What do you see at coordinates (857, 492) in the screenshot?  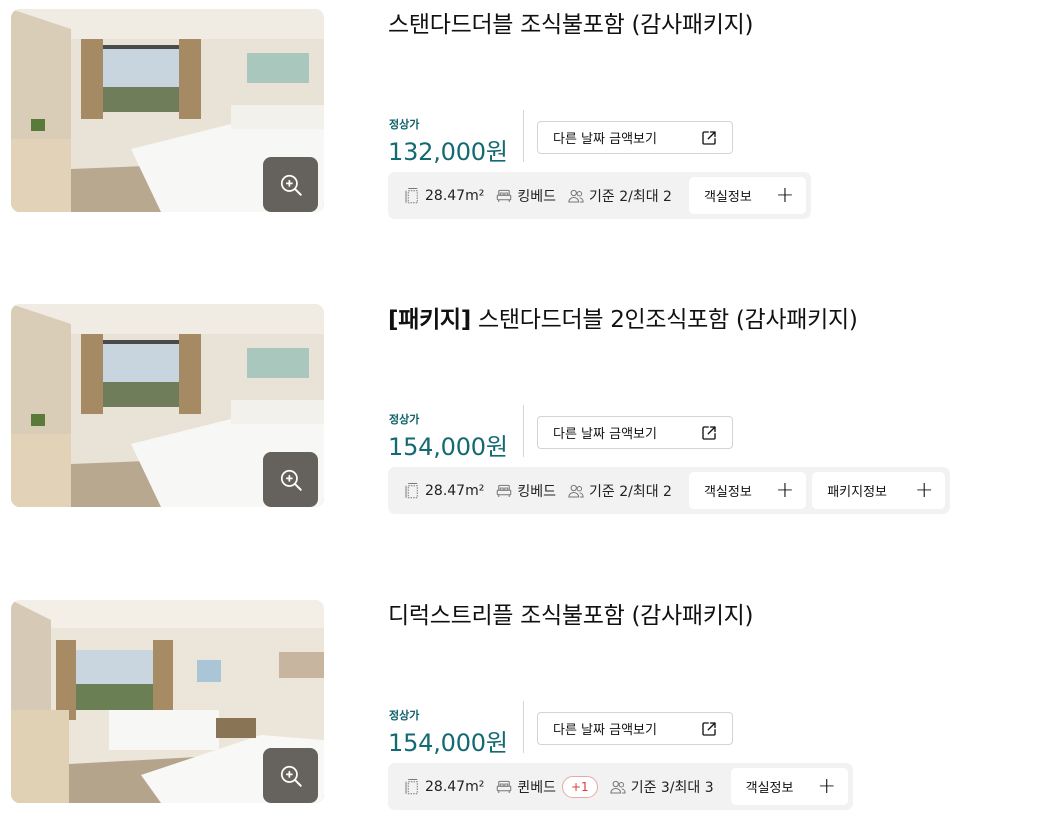 I see `package-info-label: 패키지정보` at bounding box center [857, 492].